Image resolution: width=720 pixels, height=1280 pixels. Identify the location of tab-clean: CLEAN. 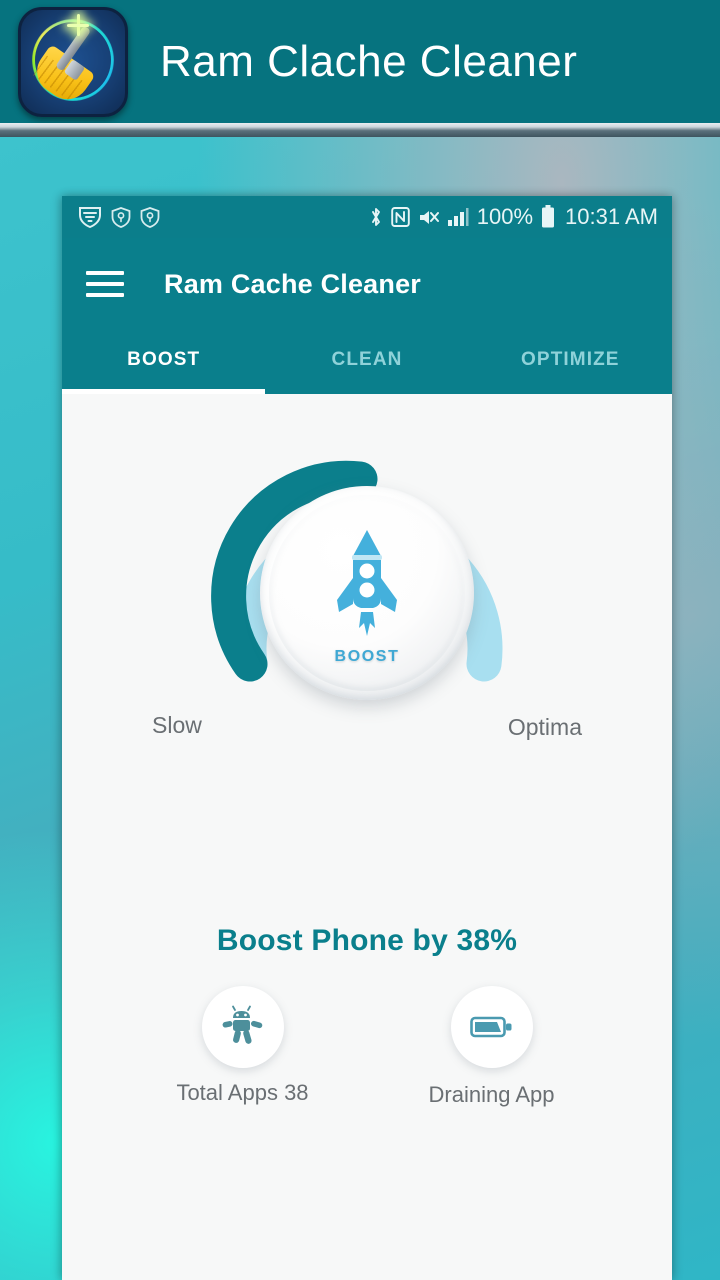
(366, 362).